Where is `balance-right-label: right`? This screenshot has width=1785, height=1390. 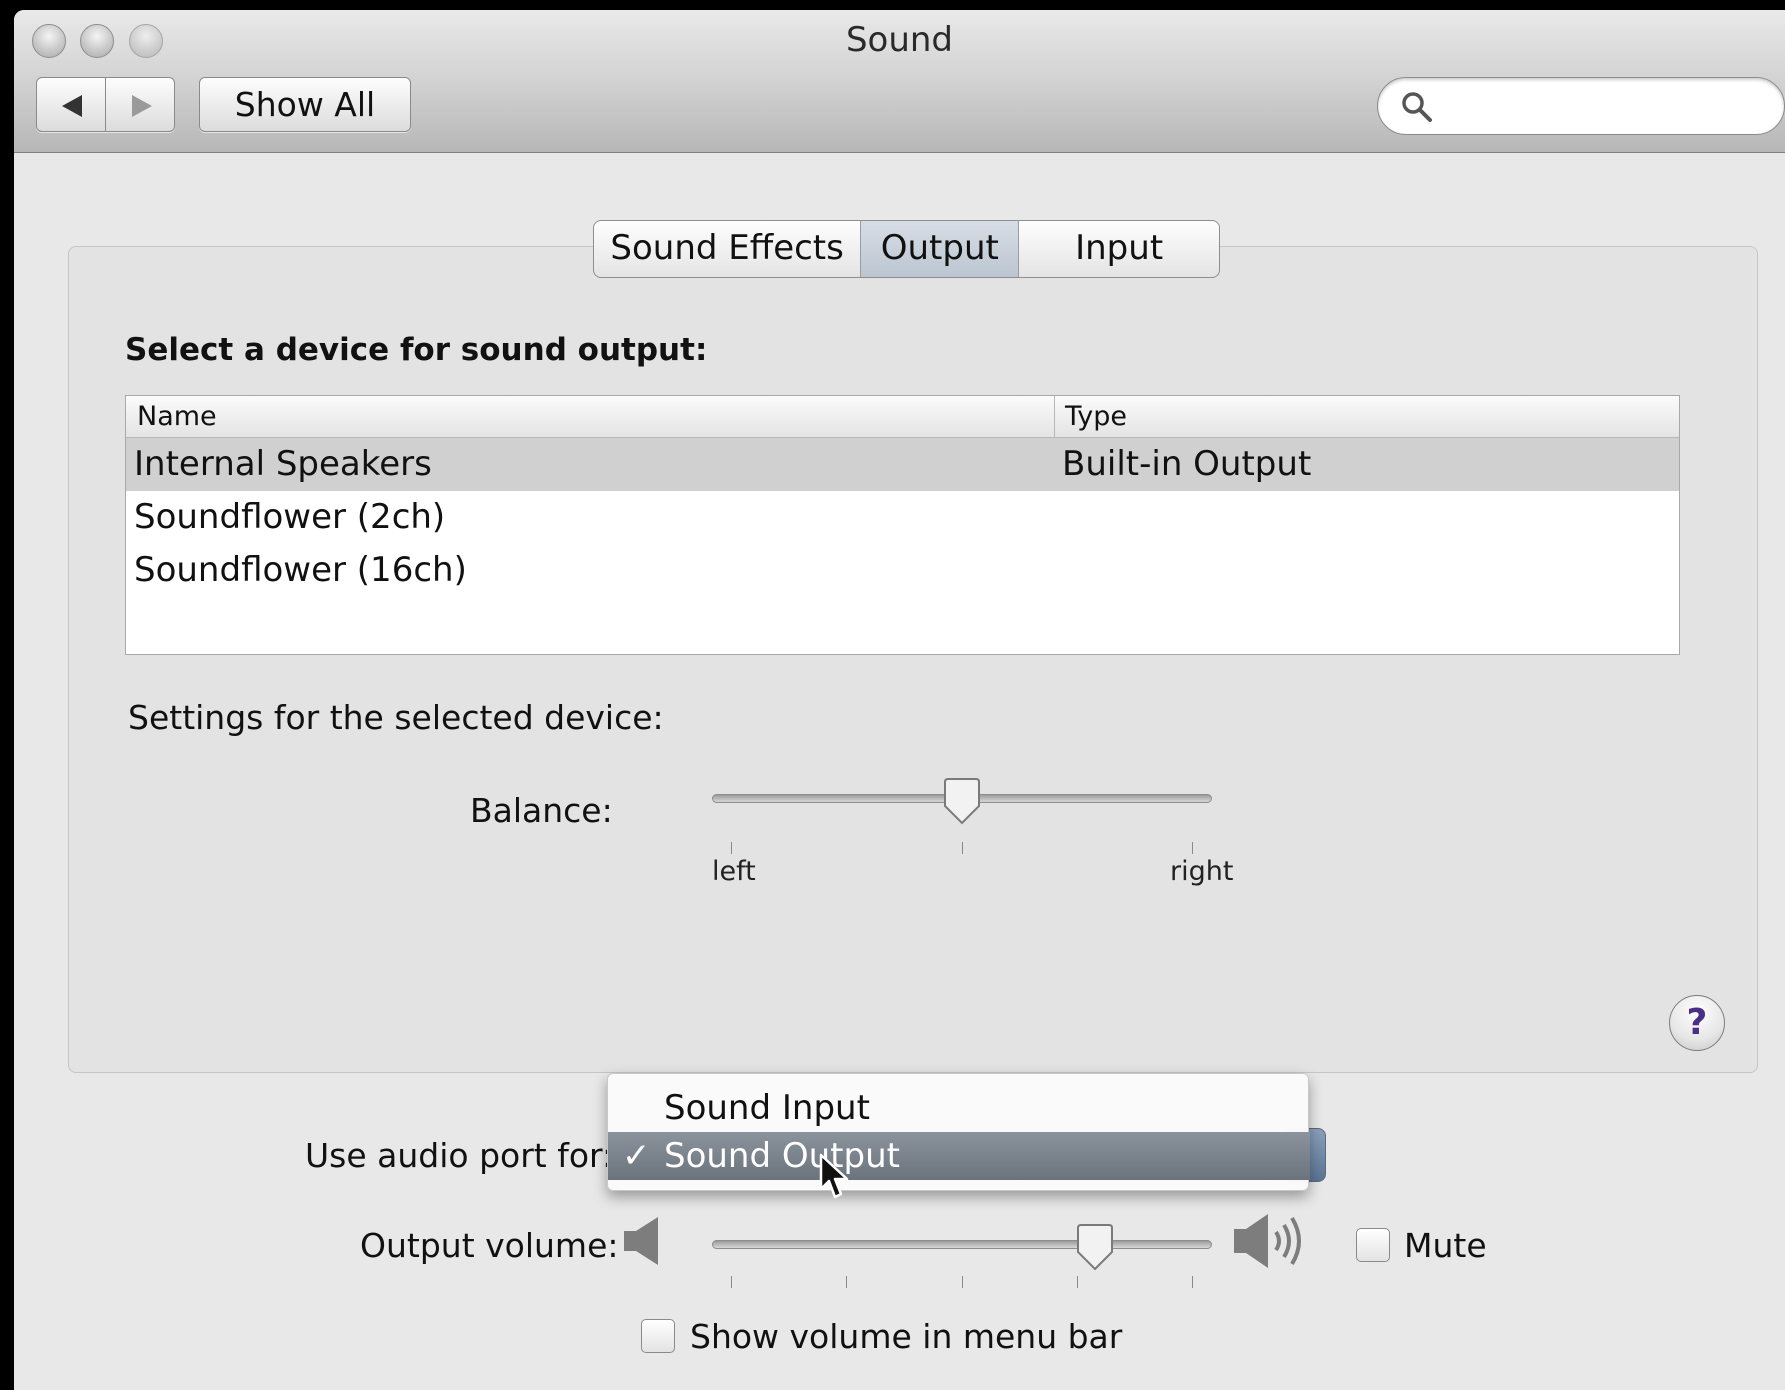
balance-right-label: right is located at coordinates (1202, 871).